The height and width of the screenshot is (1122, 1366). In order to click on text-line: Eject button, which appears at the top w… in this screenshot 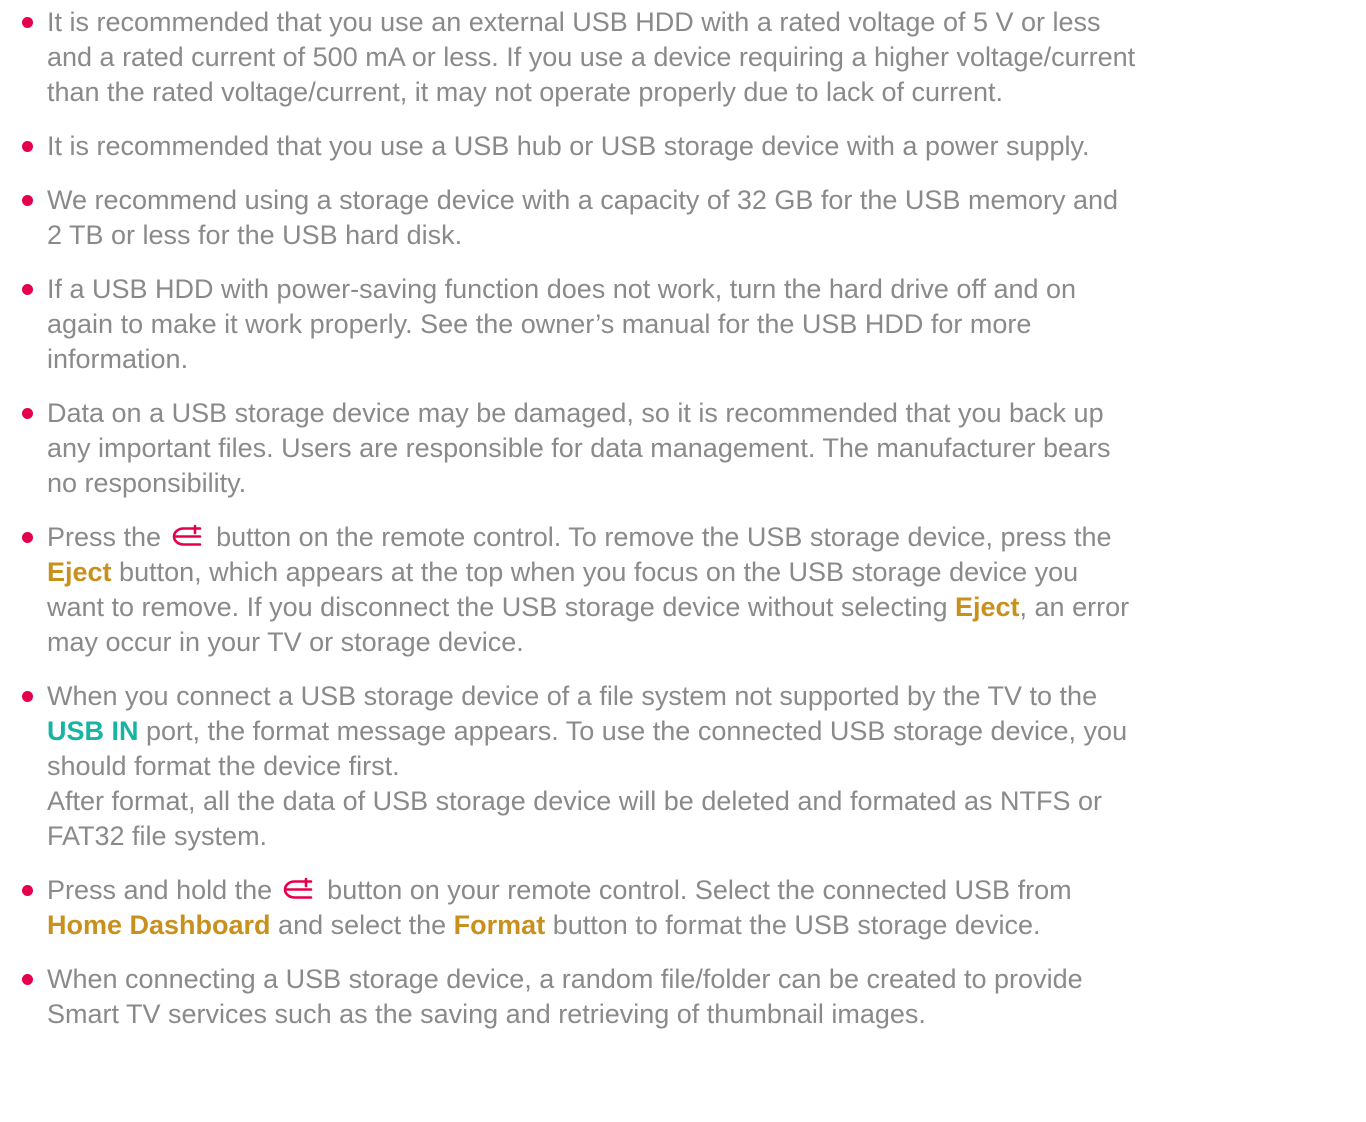, I will do `click(702, 572)`.